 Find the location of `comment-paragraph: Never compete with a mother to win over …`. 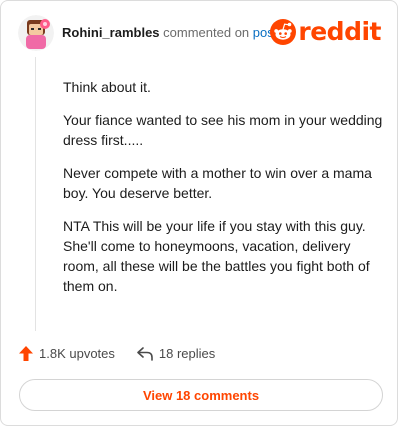

comment-paragraph: Never compete with a mother to win over … is located at coordinates (217, 183).